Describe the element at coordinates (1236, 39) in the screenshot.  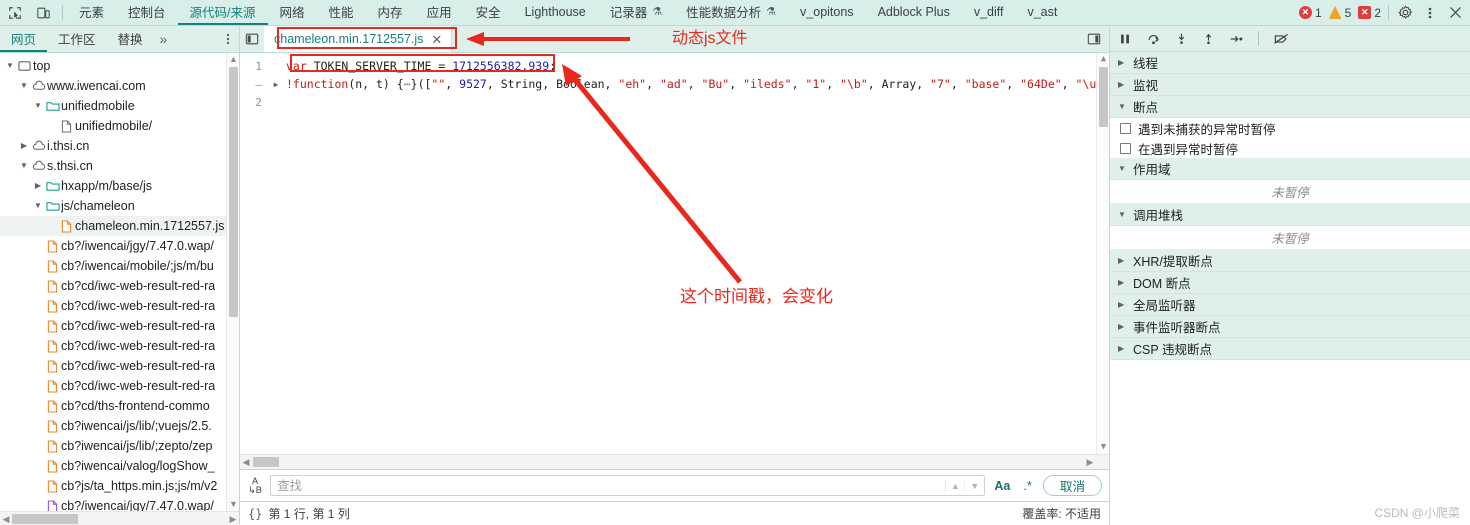
I see `step-button` at that location.